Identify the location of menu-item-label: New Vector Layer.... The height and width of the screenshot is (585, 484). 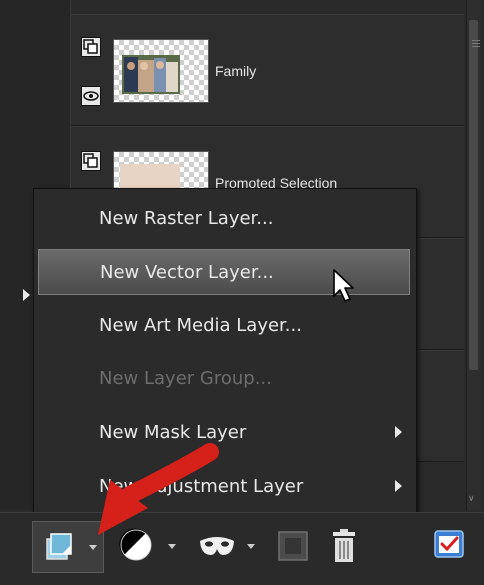
(187, 272).